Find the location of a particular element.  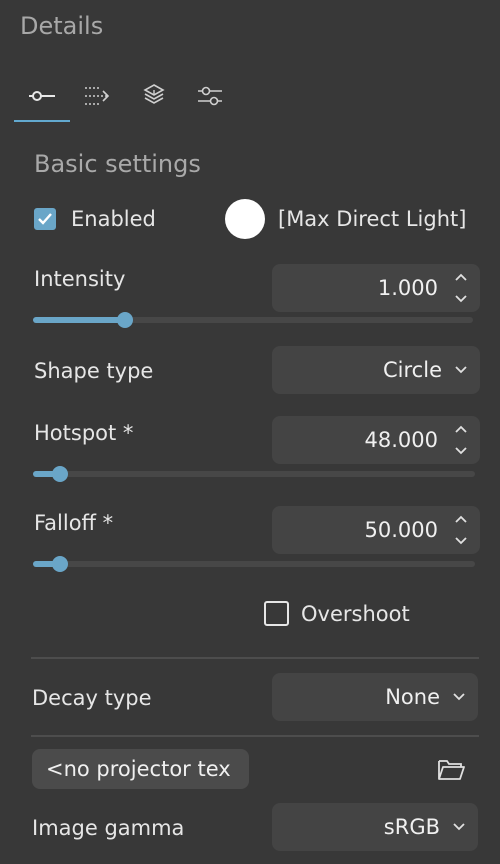

tab-sliders is located at coordinates (210, 96).